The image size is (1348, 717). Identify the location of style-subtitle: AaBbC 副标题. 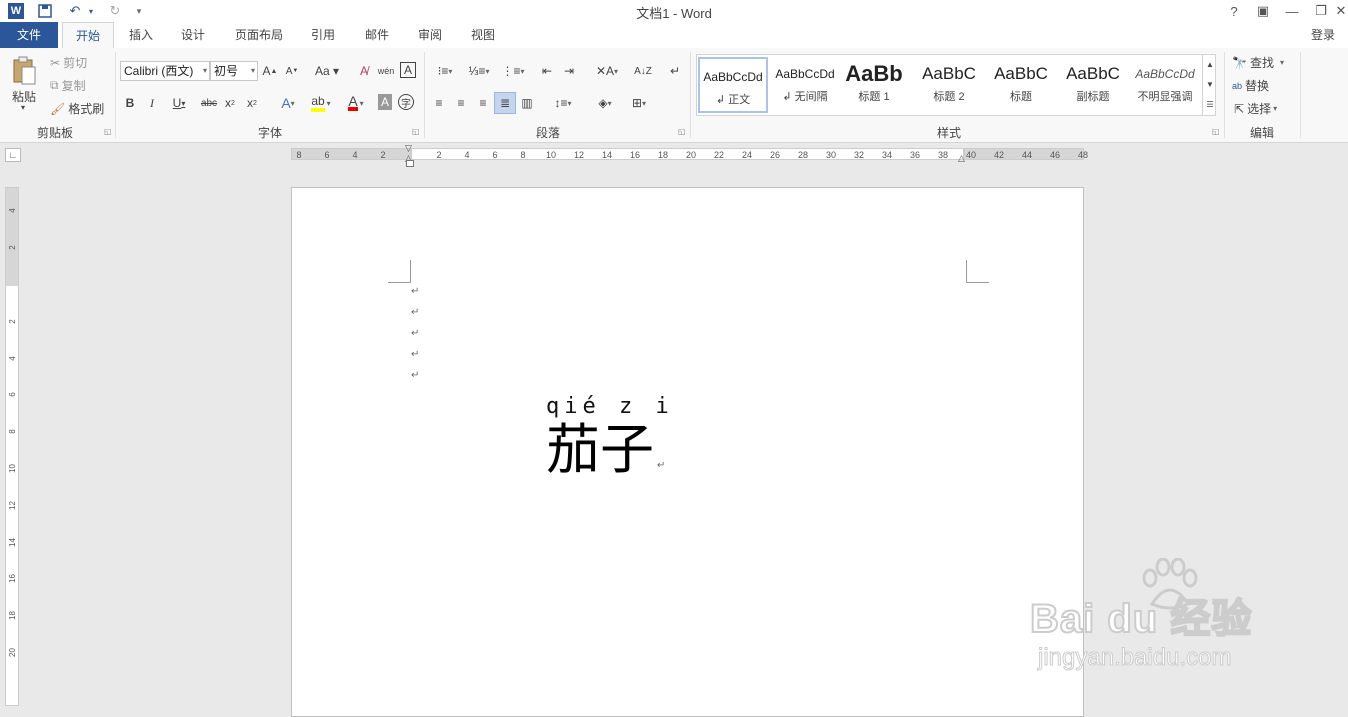
(1093, 85).